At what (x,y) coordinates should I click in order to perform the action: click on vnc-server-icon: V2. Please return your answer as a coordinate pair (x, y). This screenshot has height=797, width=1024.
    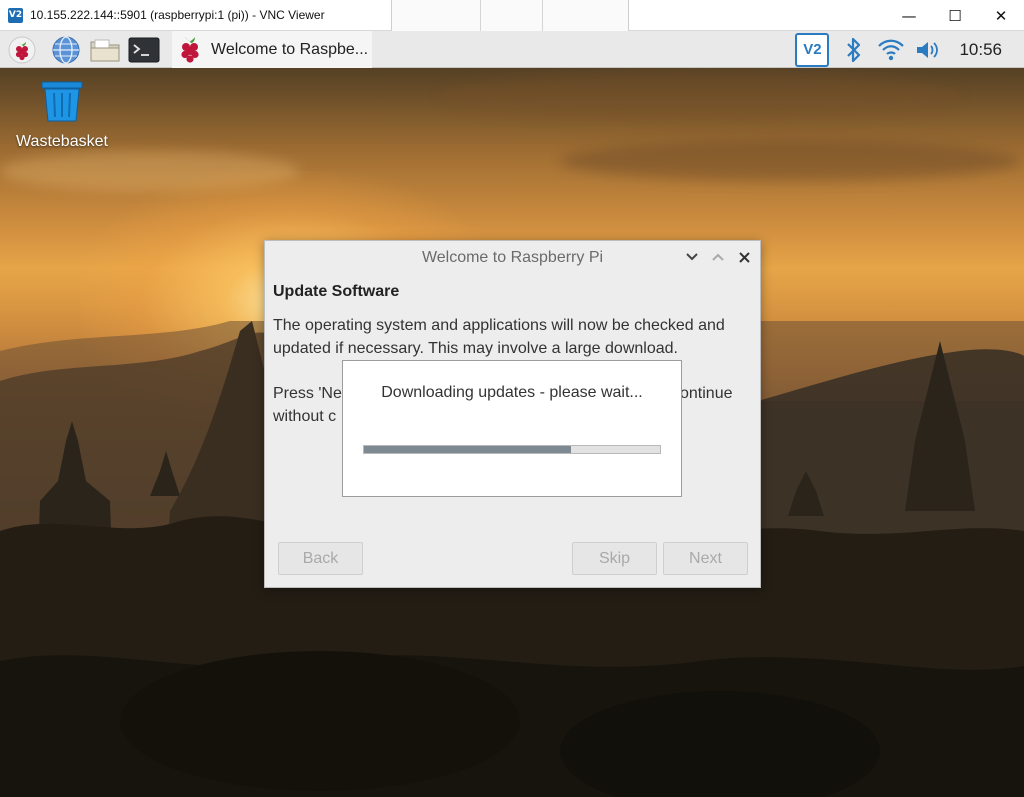
    Looking at the image, I should click on (812, 49).